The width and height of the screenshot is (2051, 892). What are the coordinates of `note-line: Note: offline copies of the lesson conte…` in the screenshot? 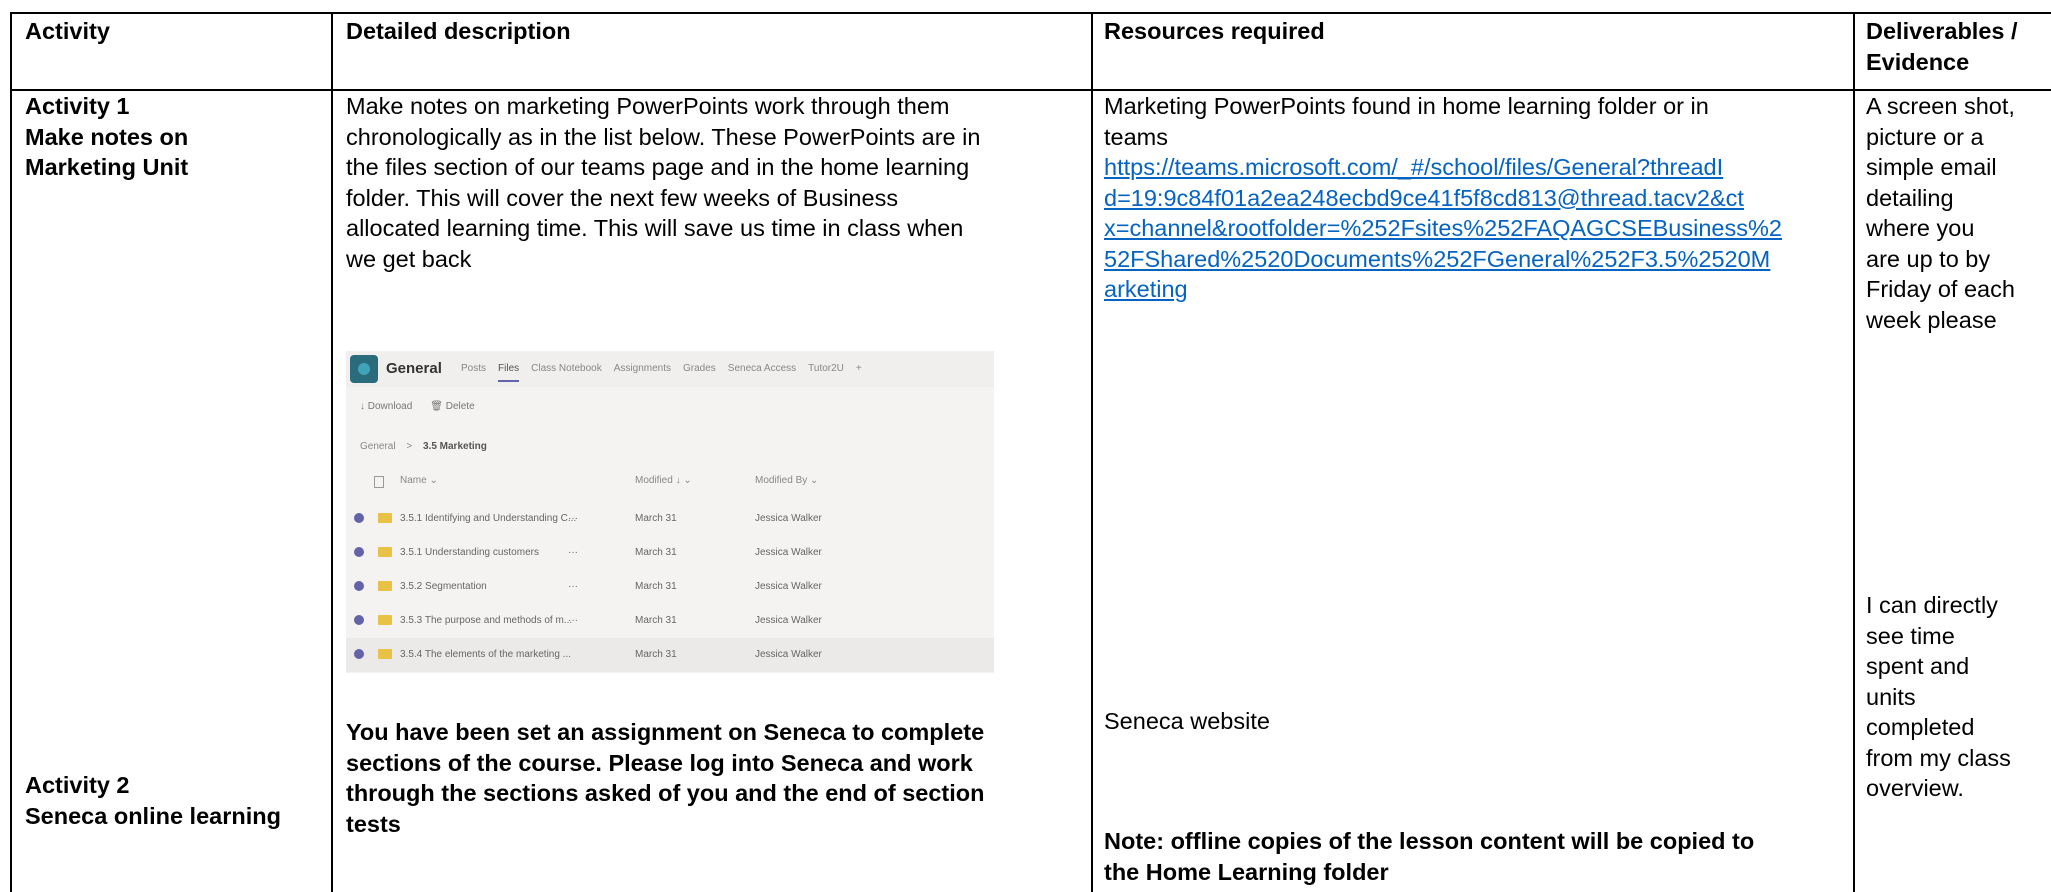 It's located at (1429, 841).